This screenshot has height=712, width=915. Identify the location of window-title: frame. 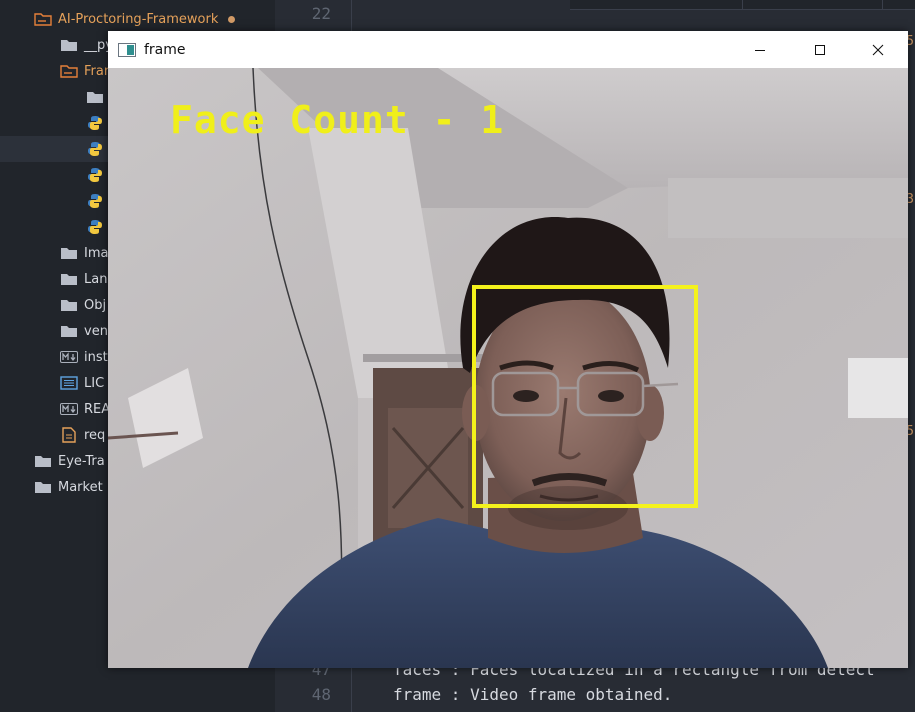
(165, 49).